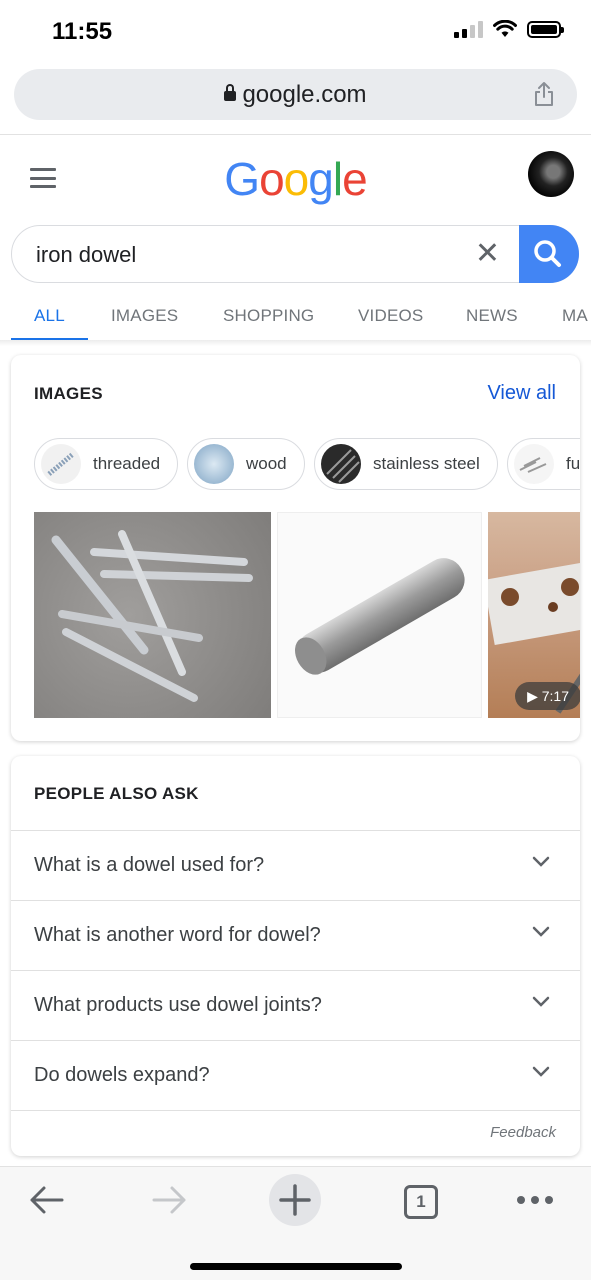 The width and height of the screenshot is (591, 1280). I want to click on paa-question-text: What is a dowel used for?, so click(149, 865).